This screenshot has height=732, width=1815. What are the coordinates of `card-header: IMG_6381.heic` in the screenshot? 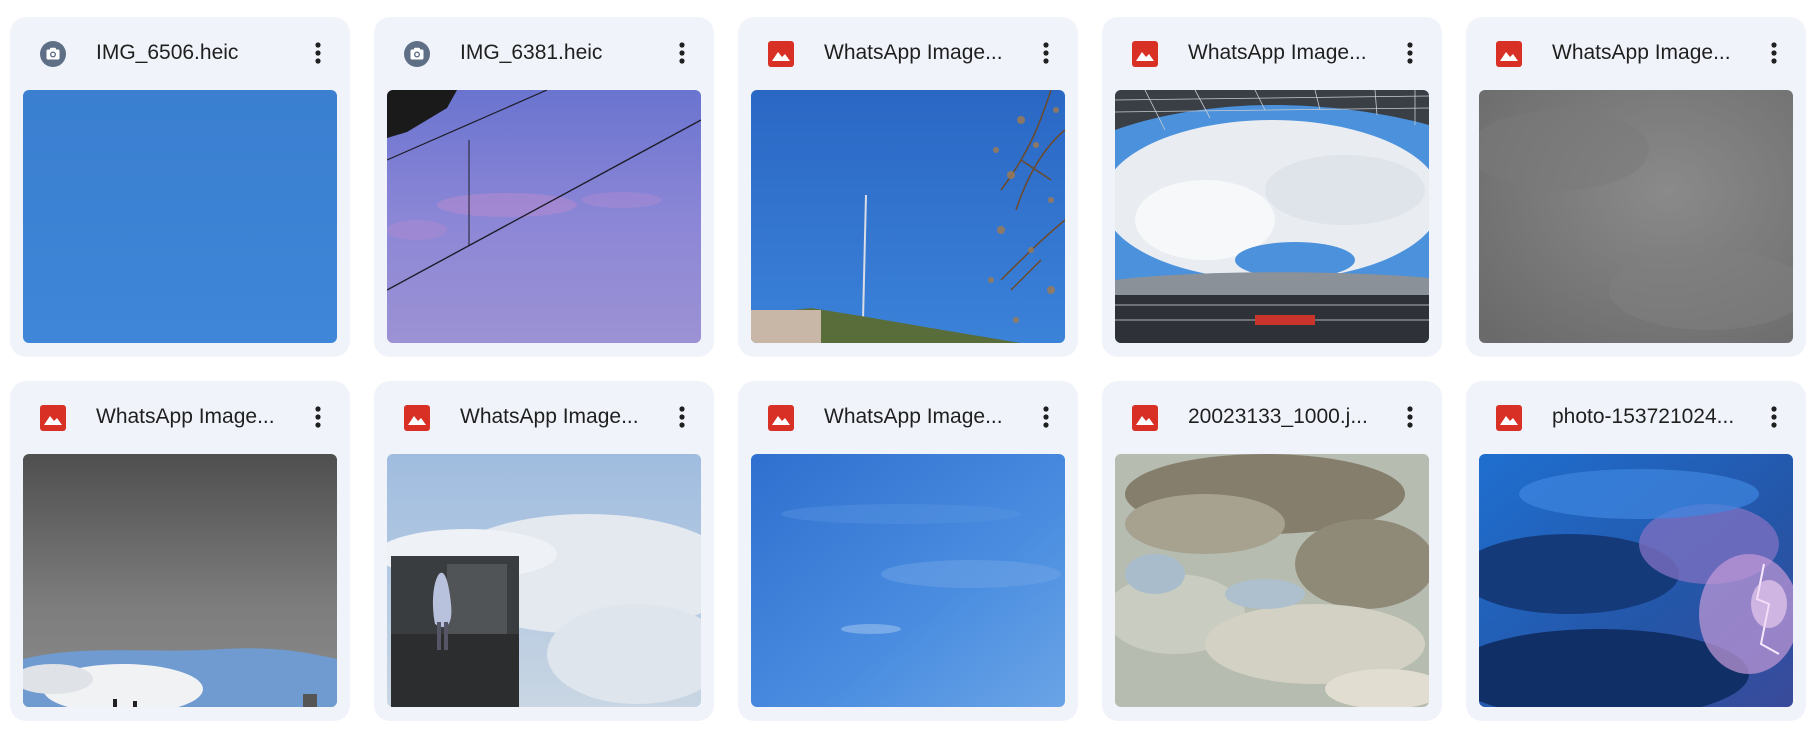 It's located at (544, 53).